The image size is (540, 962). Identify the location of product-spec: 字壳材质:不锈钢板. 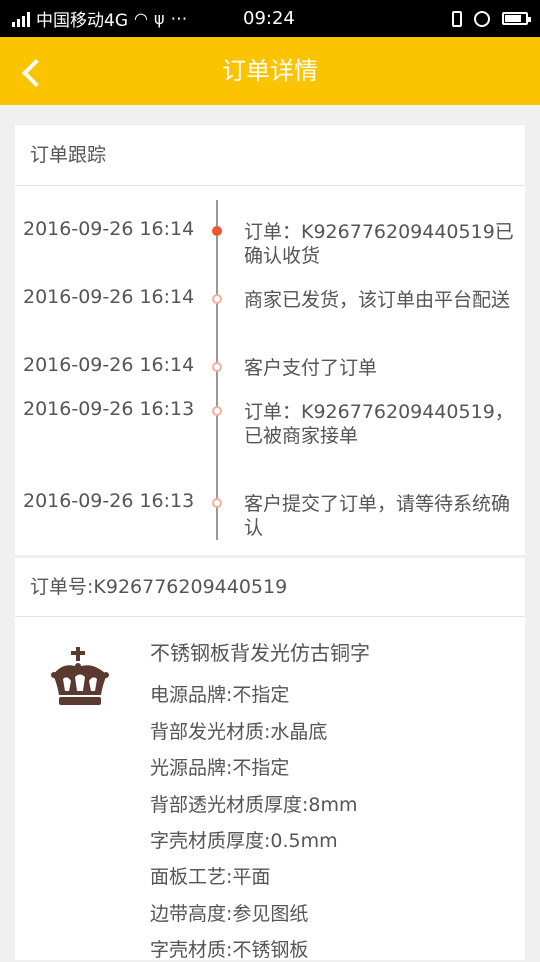
(229, 950).